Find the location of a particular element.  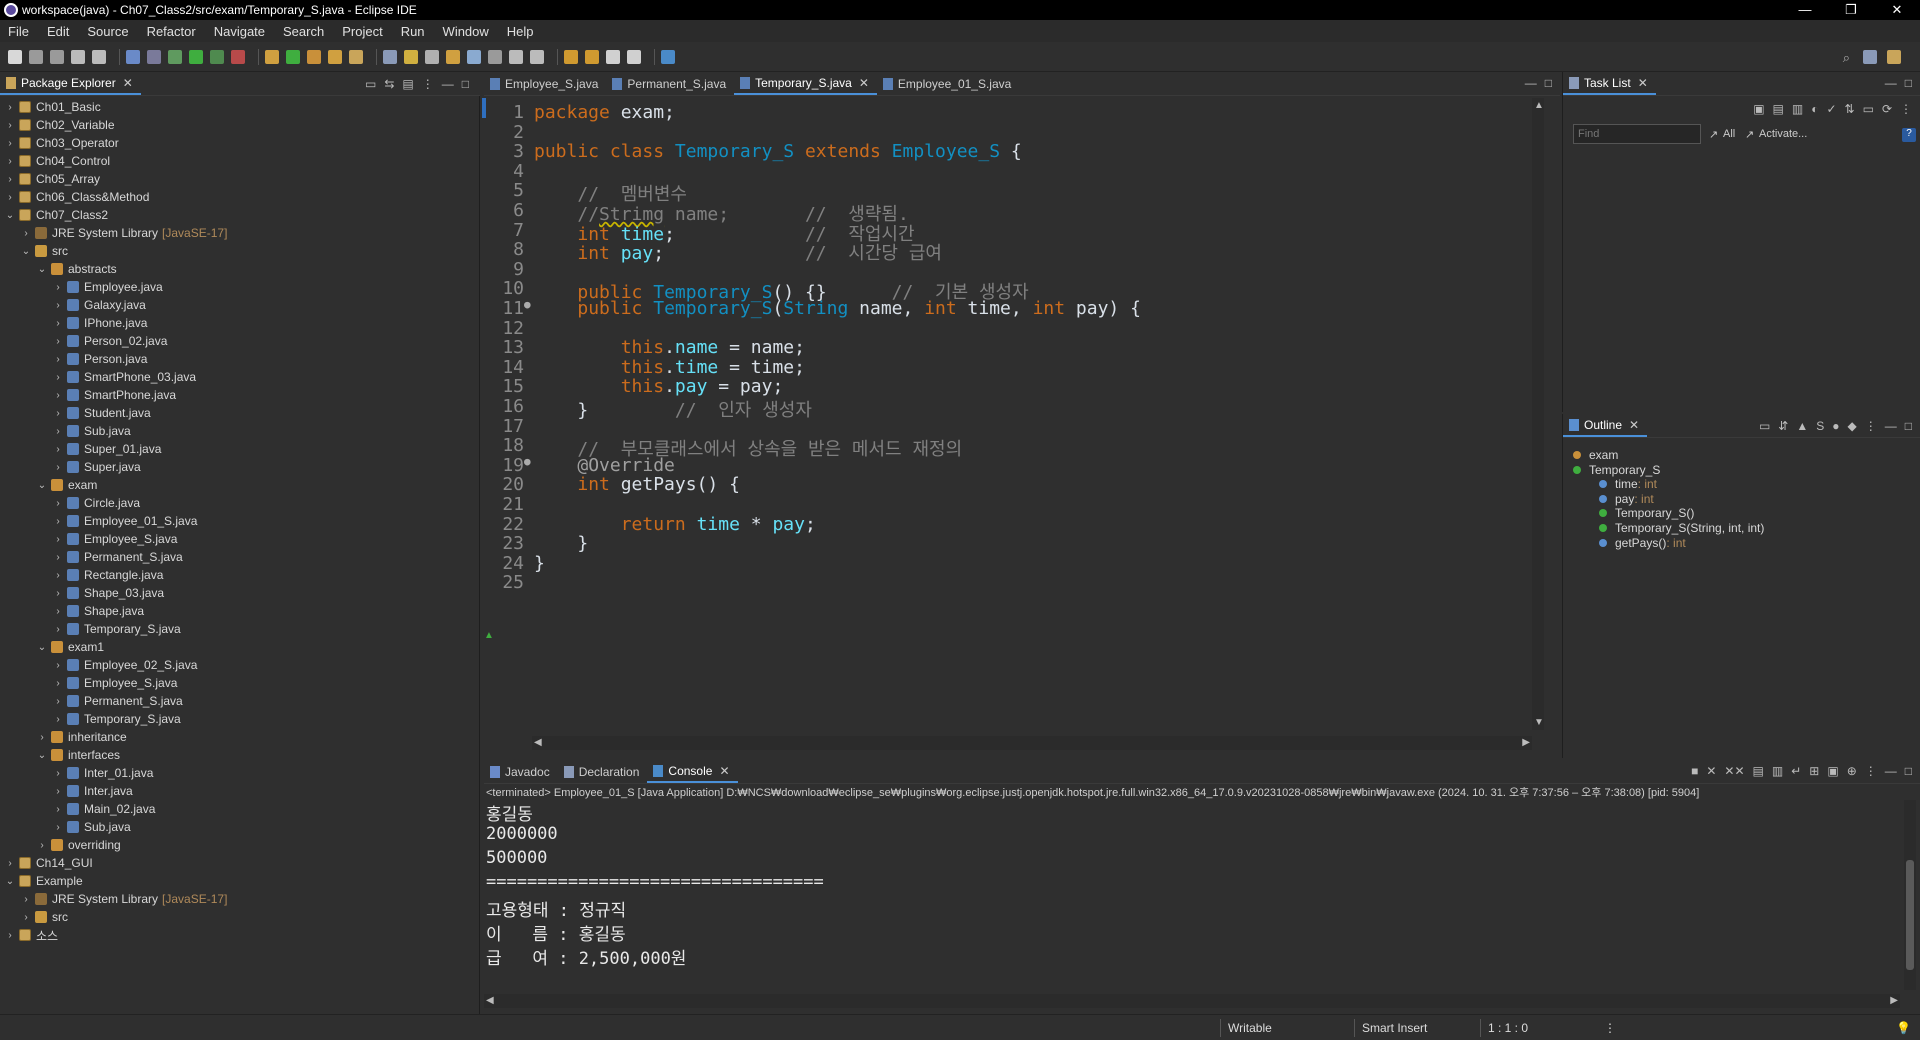

editor-horizontal-scrollbar: ◀ ▶ is located at coordinates (1032, 743).